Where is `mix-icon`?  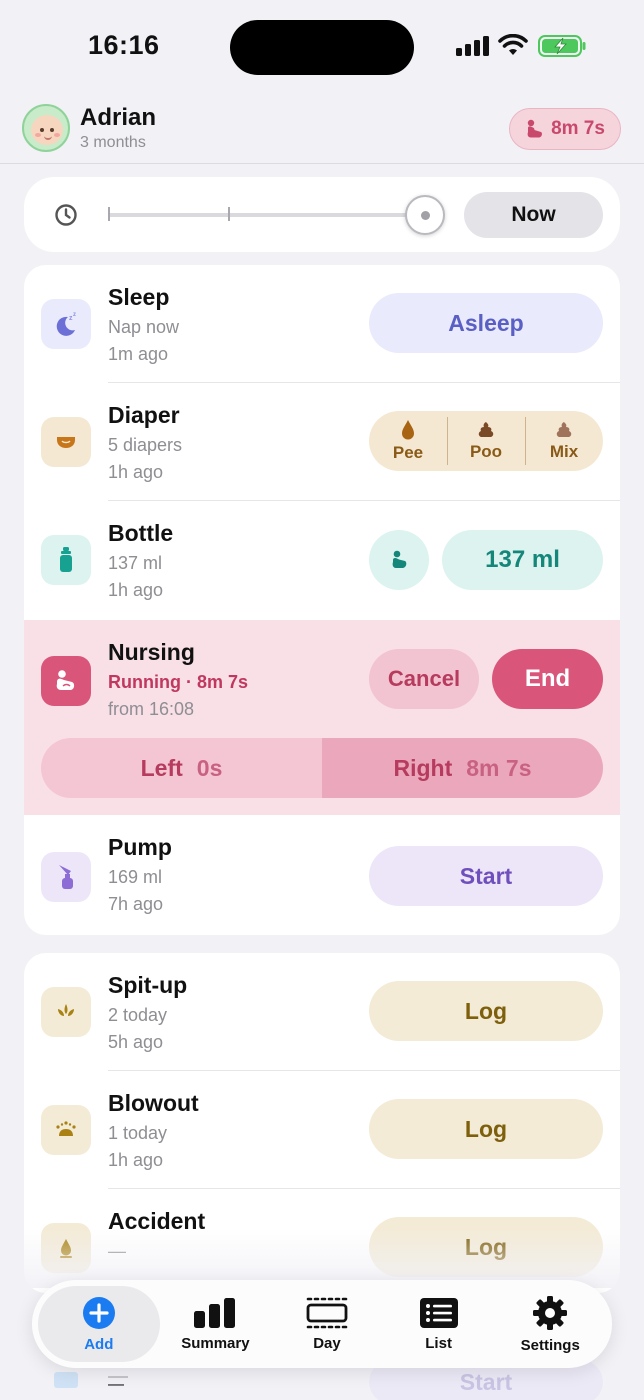
mix-icon is located at coordinates (564, 429).